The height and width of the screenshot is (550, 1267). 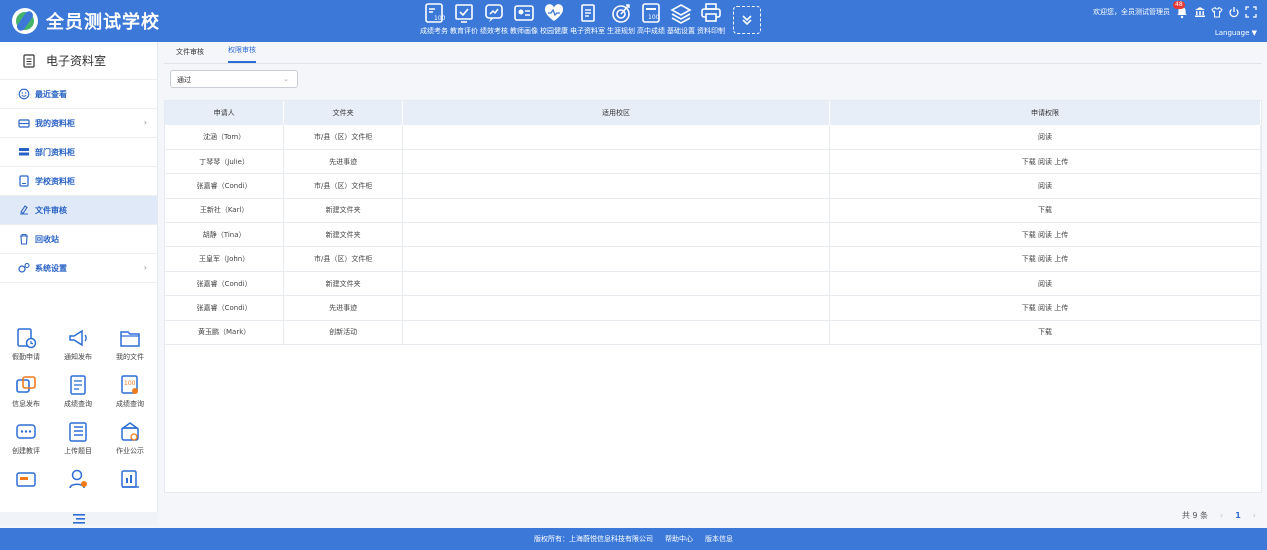 What do you see at coordinates (78, 391) in the screenshot?
I see `quick-app-4: 成绩查询` at bounding box center [78, 391].